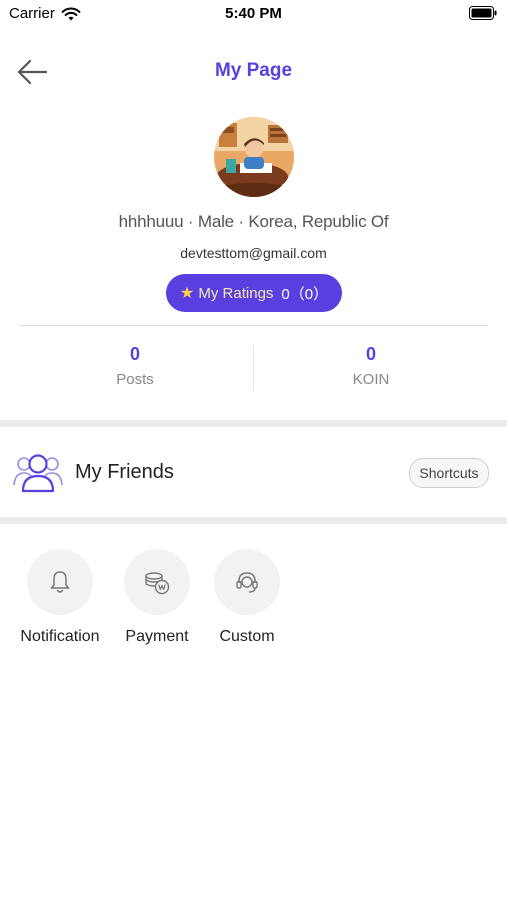 This screenshot has width=507, height=900. Describe the element at coordinates (134, 354) in the screenshot. I see `posts-count: 0` at that location.